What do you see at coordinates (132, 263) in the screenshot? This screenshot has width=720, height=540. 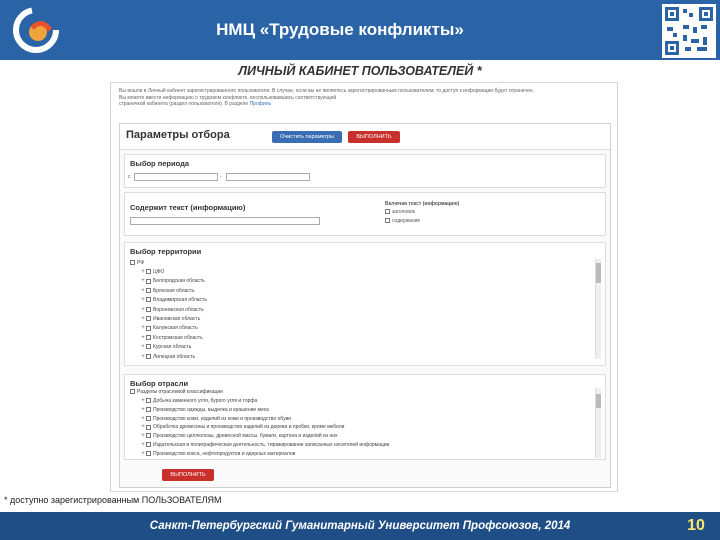 I see `tree-root-checkbox` at bounding box center [132, 263].